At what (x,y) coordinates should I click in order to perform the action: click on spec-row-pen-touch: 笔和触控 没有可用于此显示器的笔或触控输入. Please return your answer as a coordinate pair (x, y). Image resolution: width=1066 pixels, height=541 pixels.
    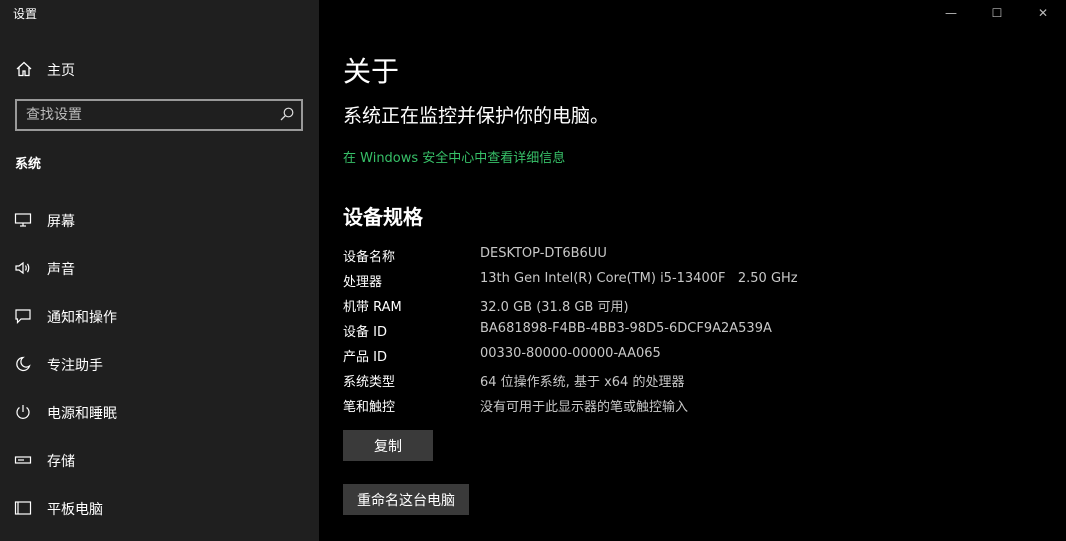
    Looking at the image, I should click on (693, 406).